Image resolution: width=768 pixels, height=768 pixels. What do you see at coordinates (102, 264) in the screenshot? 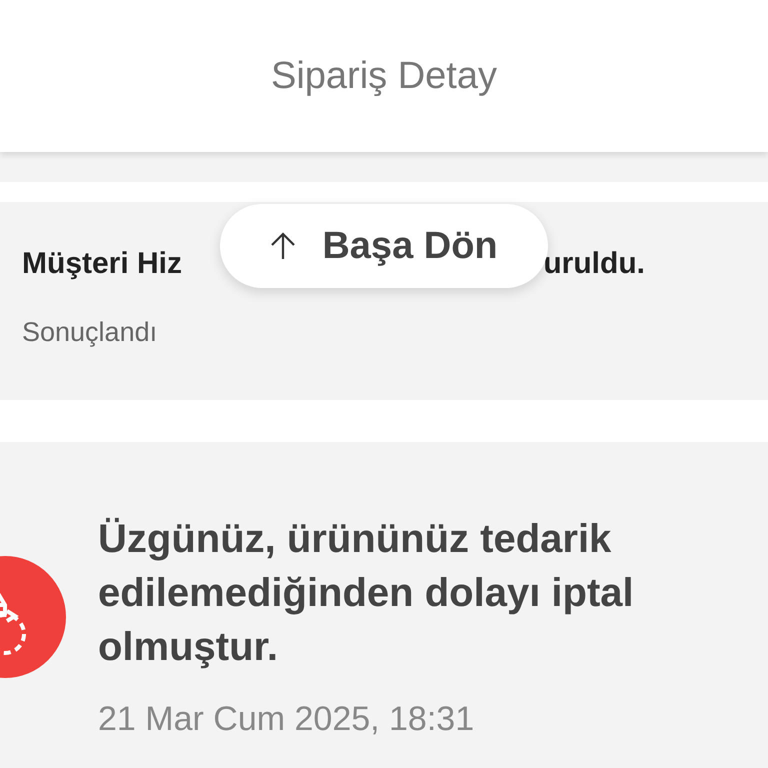
I see `request-title-start: Müşteri Hiz` at bounding box center [102, 264].